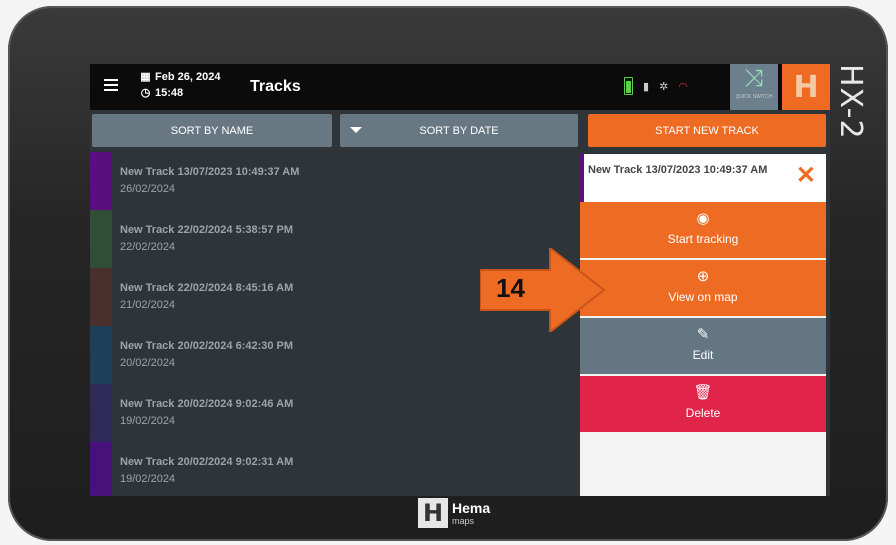  I want to click on calendar-icon: ▦, so click(145, 77).